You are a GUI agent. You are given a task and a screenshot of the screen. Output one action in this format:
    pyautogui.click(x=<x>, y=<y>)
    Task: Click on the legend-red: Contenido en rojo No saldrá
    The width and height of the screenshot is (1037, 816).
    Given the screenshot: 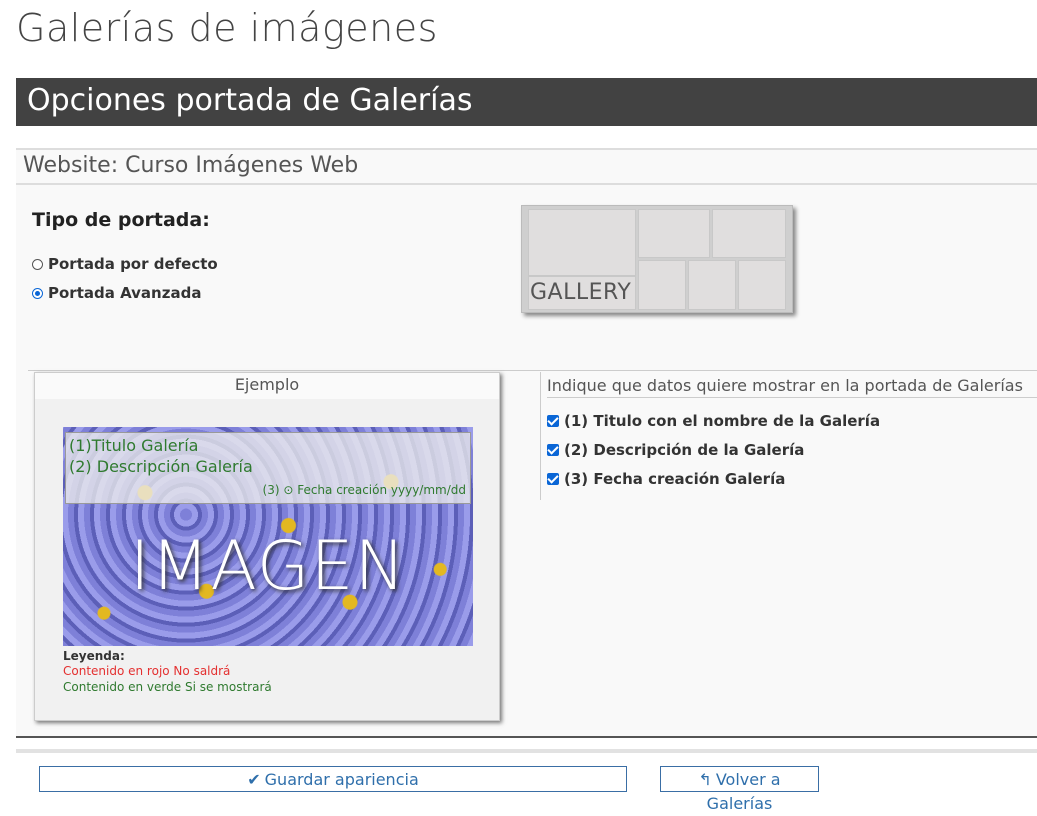 What is the action you would take?
    pyautogui.click(x=147, y=671)
    